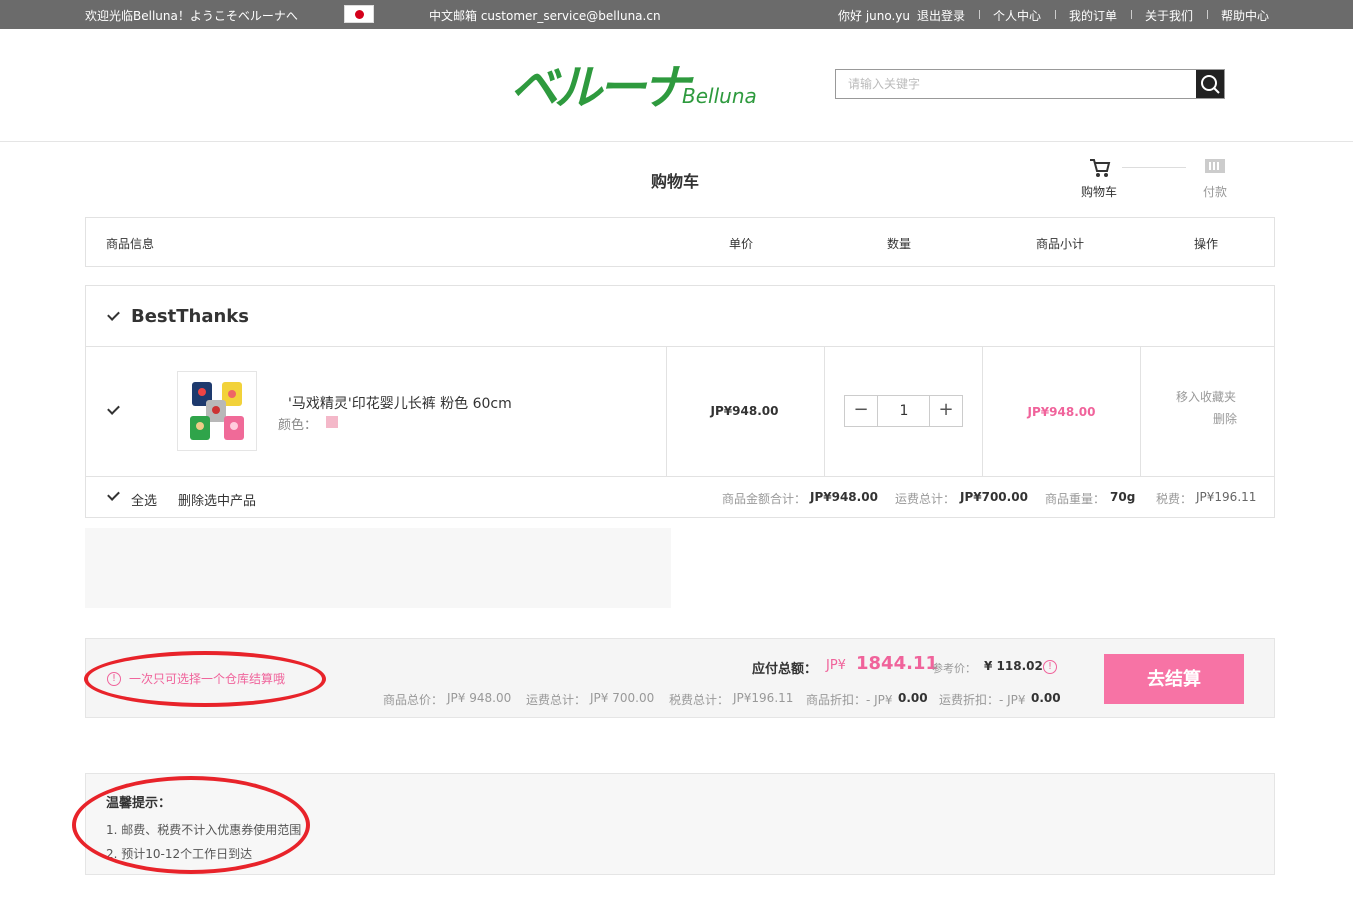  I want to click on baby-pants-image, so click(217, 411).